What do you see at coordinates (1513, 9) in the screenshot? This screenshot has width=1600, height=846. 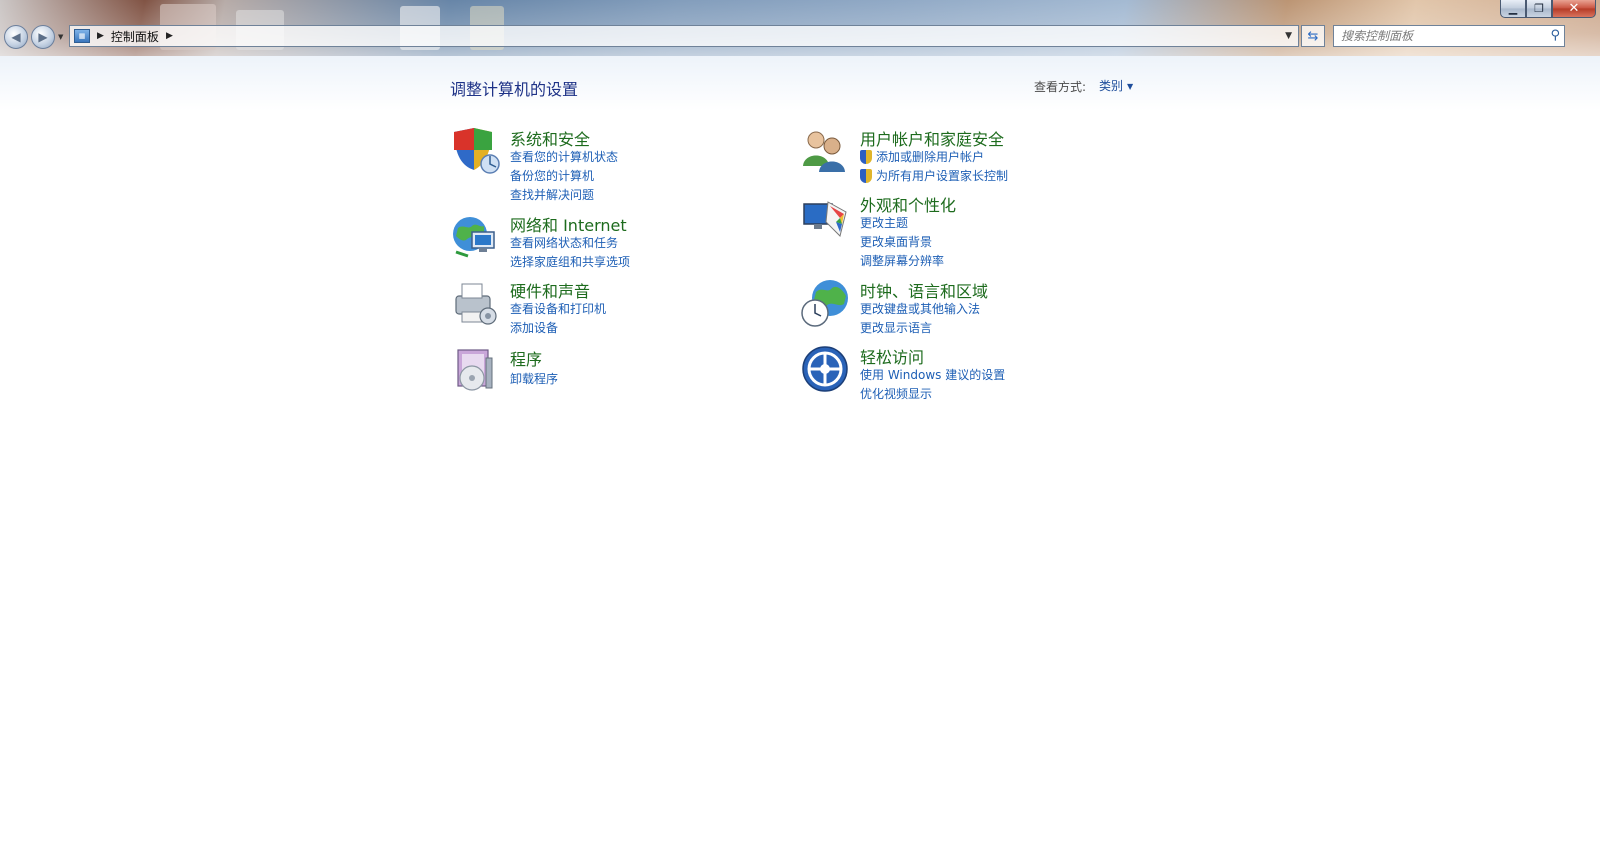 I see `minimize-button: ▁` at bounding box center [1513, 9].